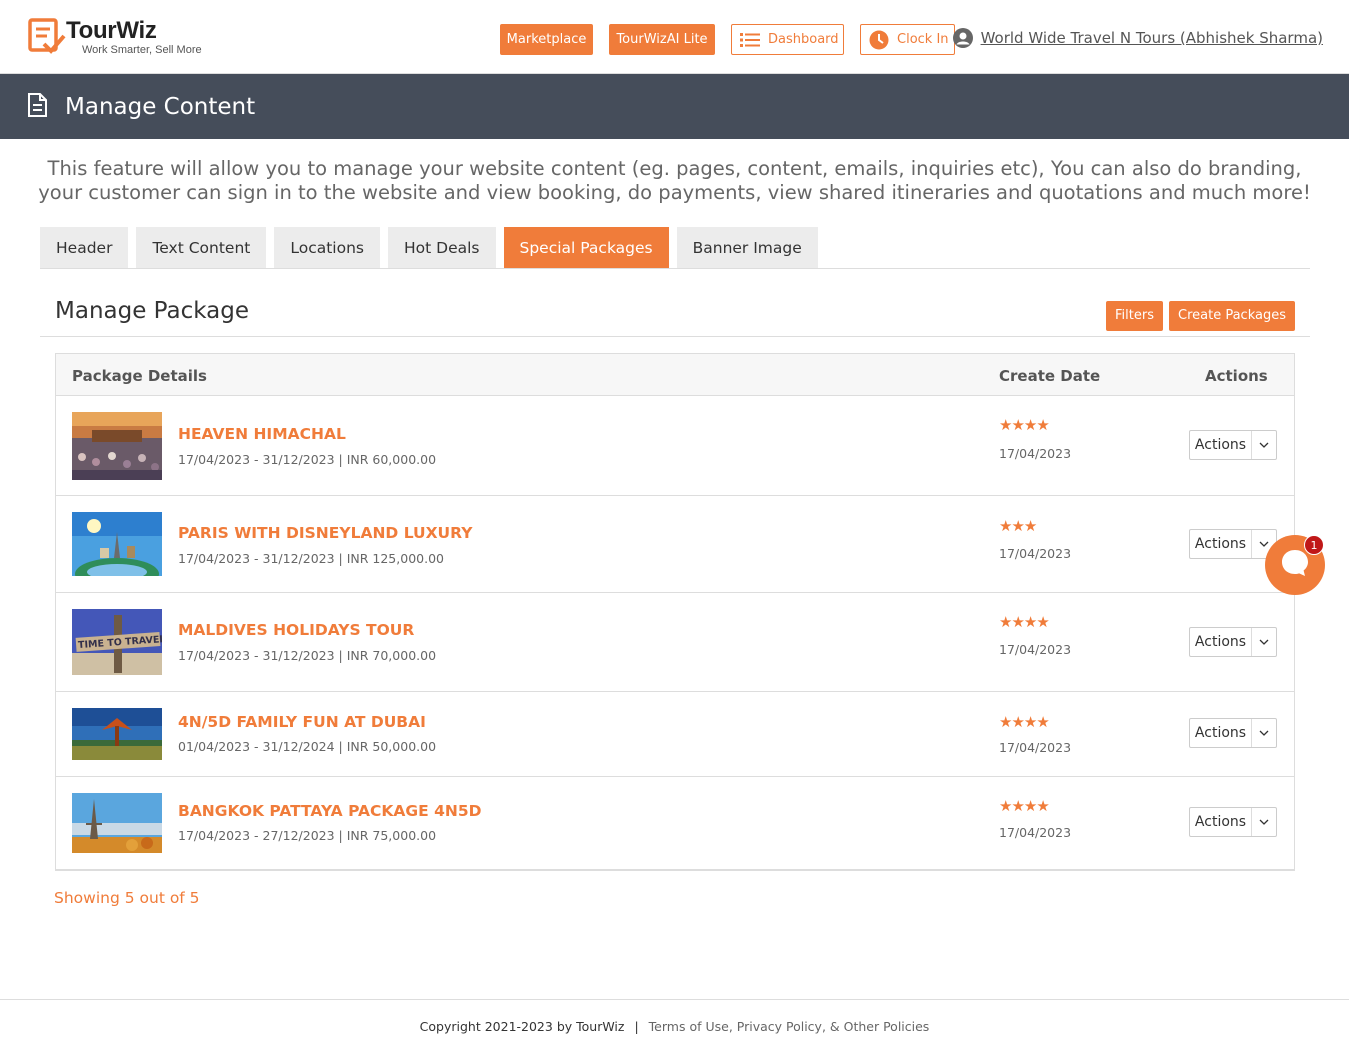 The width and height of the screenshot is (1349, 1051). I want to click on package-dates-price: 17/04/2023 - 31/12/2023 | INR 60,000.00, so click(307, 459).